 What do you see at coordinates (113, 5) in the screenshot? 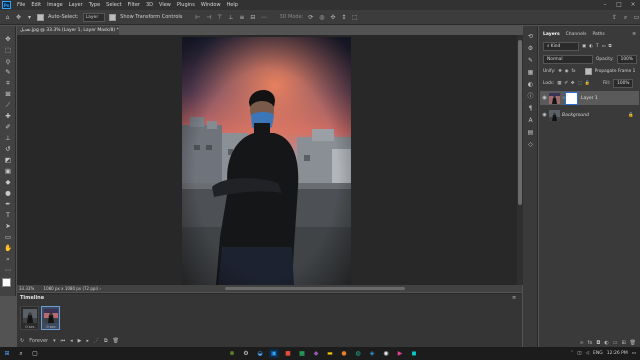
I see `menu-select: Select` at bounding box center [113, 5].